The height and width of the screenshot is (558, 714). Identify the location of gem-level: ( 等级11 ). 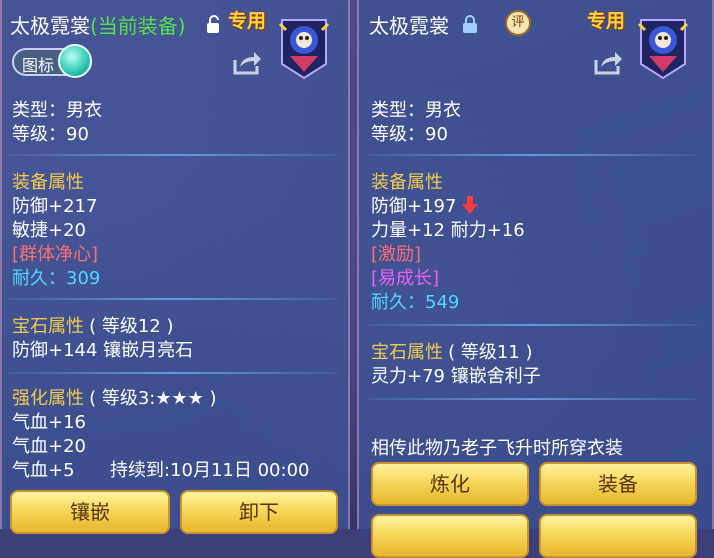
(490, 352).